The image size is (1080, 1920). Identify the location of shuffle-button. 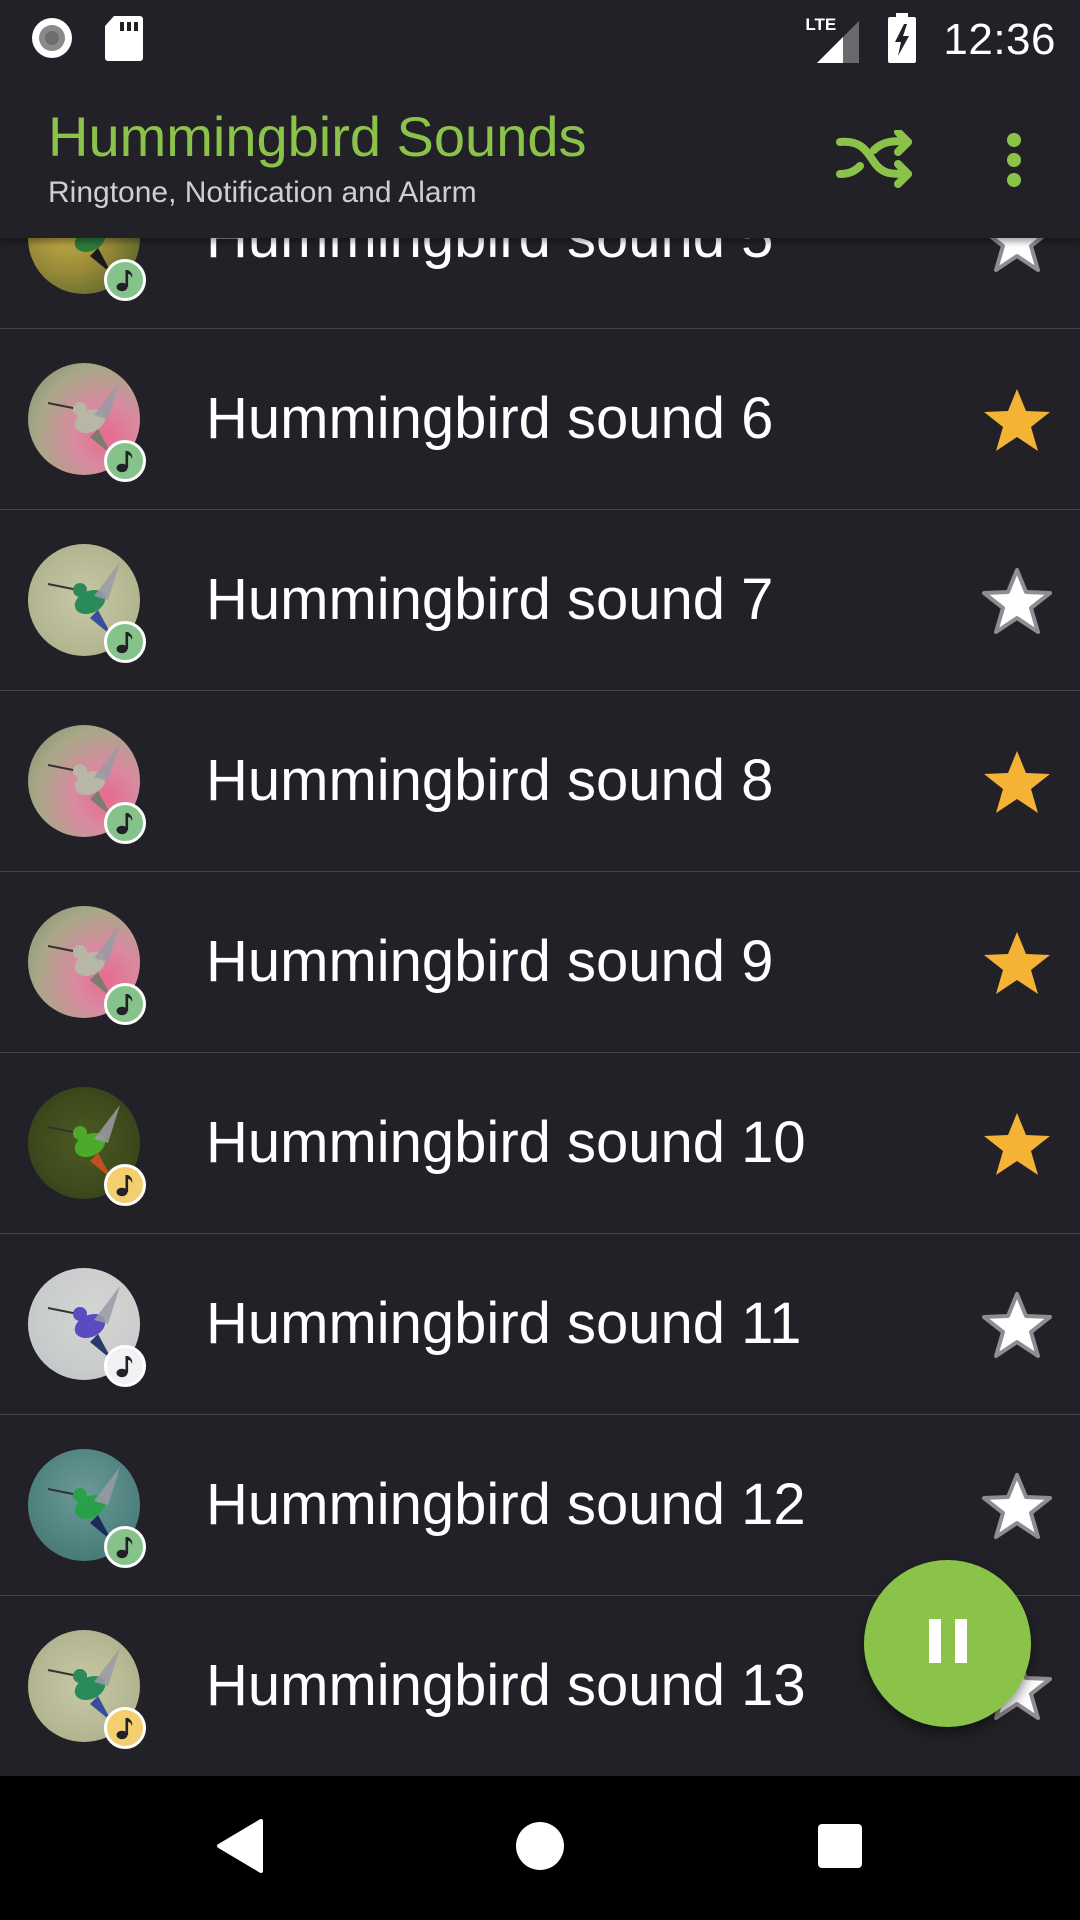
(876, 162).